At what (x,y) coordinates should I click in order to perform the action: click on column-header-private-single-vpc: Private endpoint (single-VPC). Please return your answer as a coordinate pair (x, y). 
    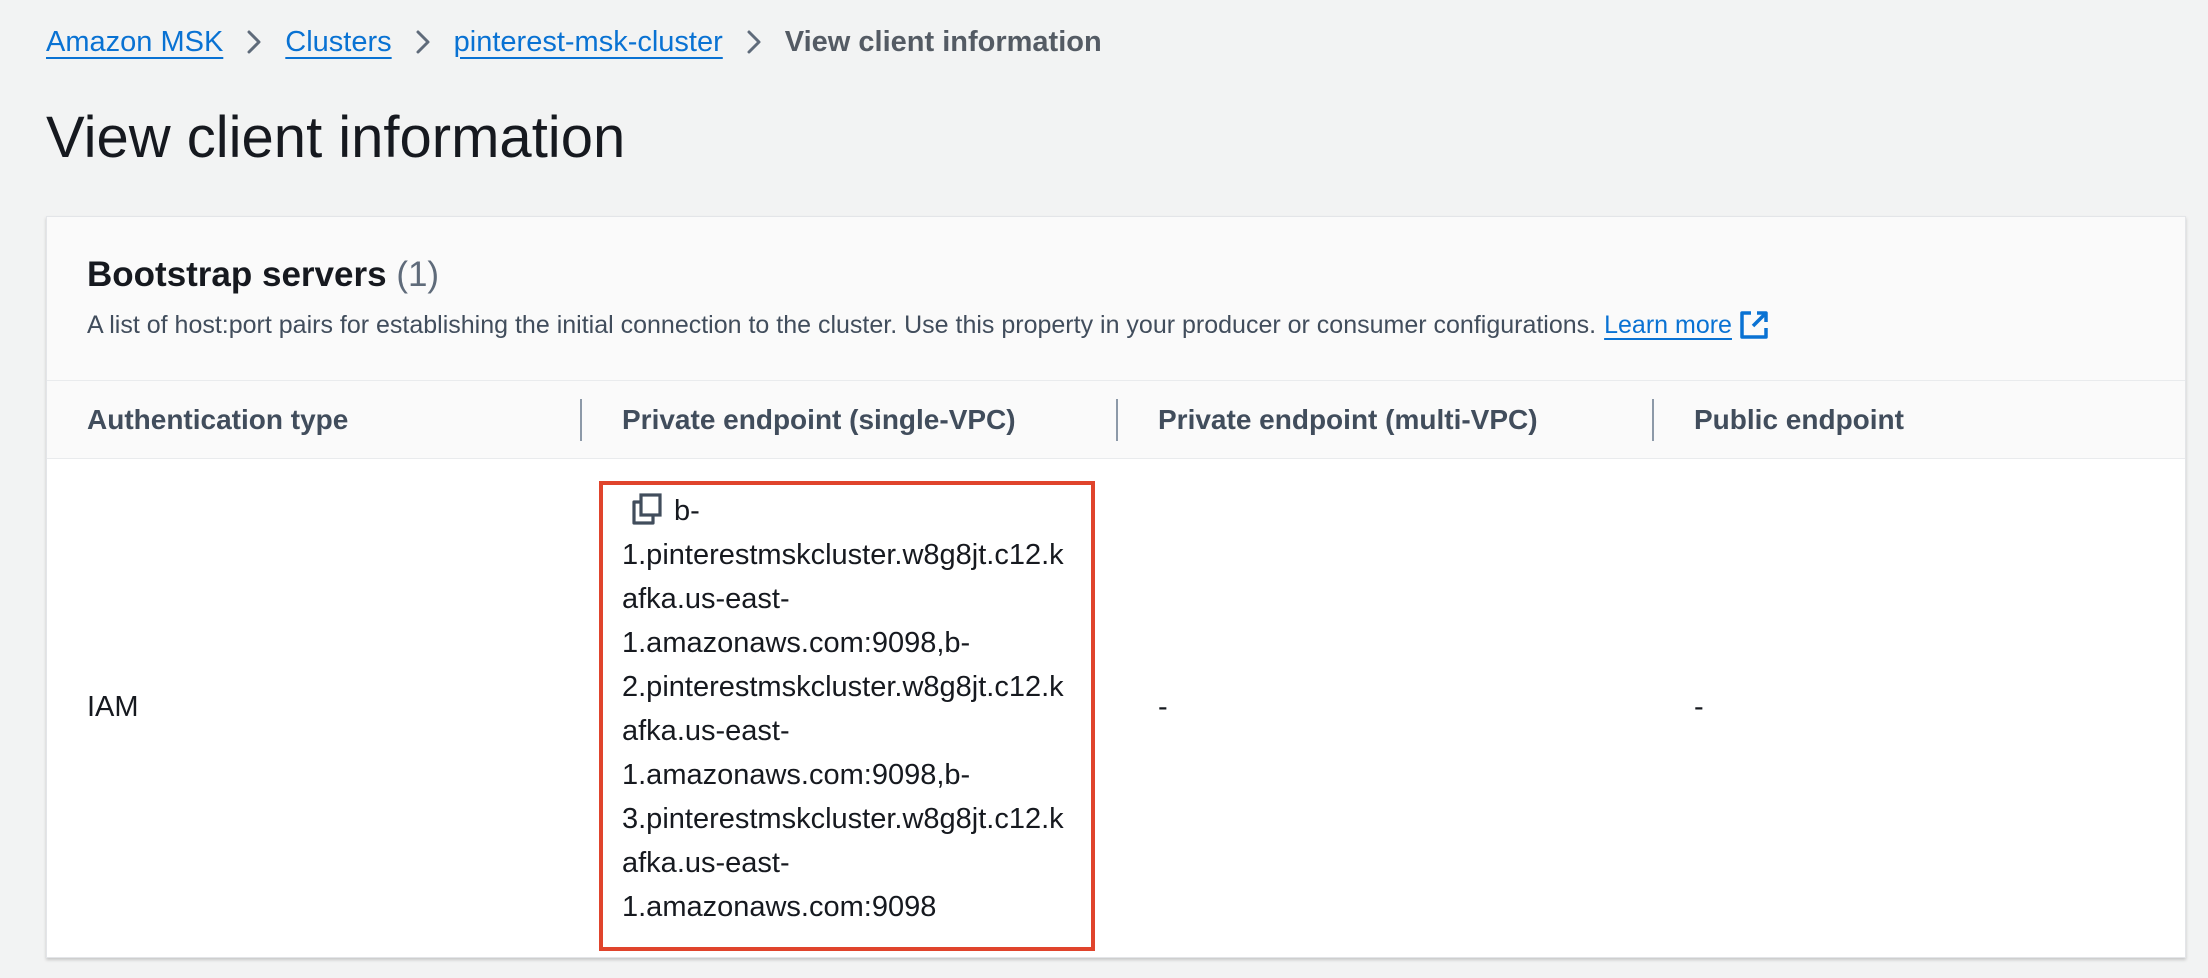
    Looking at the image, I should click on (819, 419).